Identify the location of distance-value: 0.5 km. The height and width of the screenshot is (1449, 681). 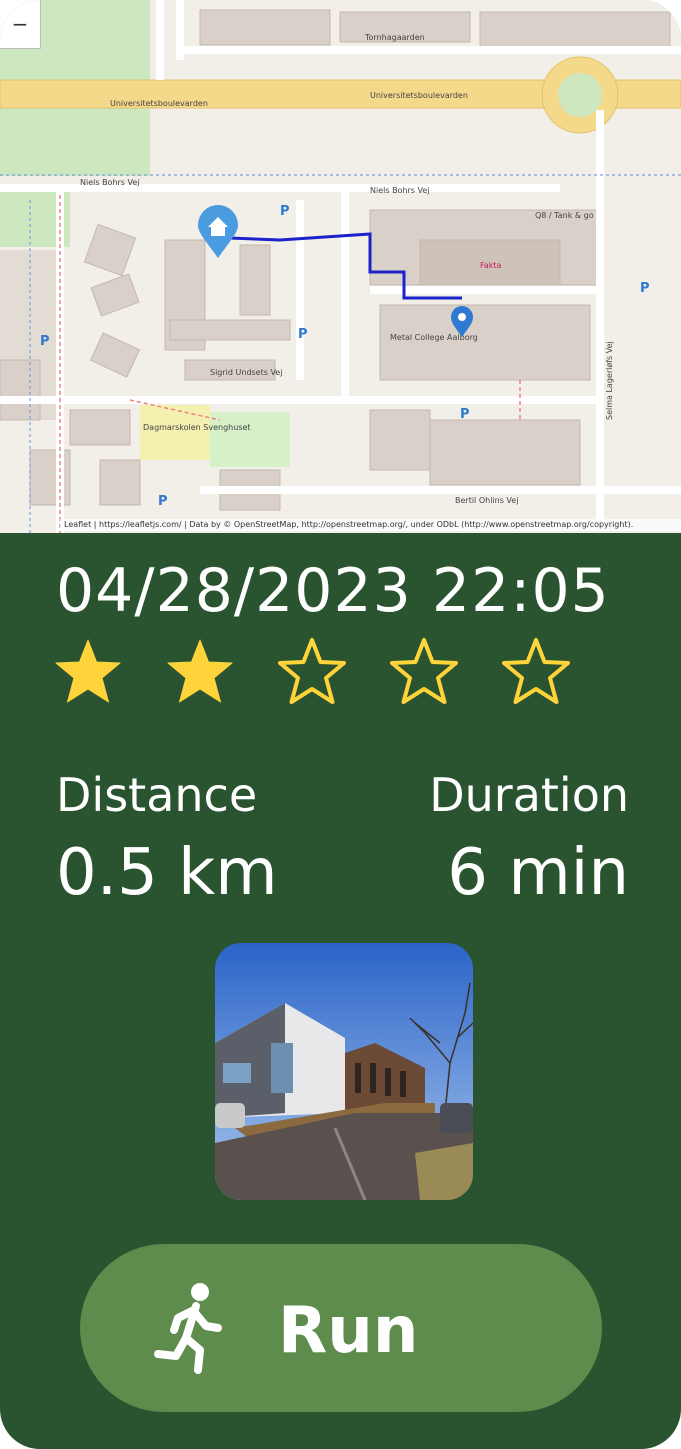
(167, 873).